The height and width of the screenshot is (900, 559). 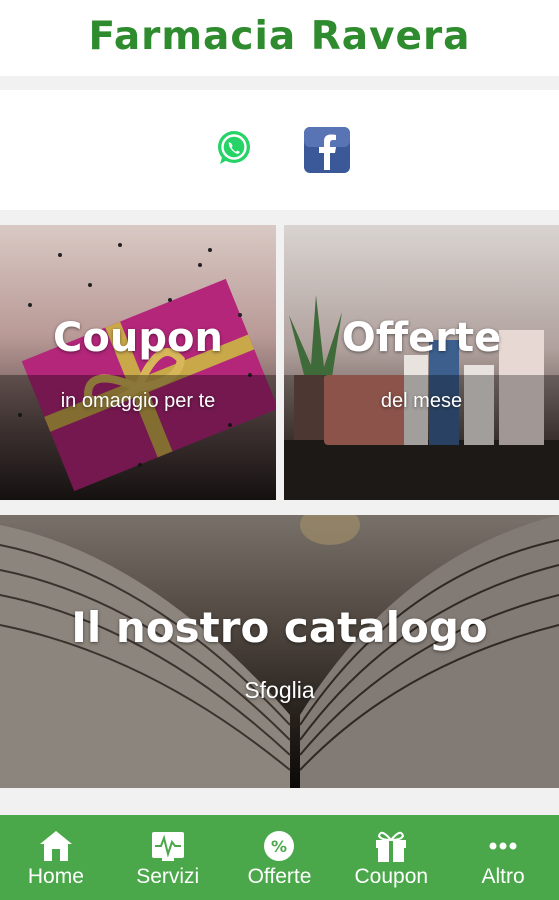 I want to click on catalog-tile-subtitle: Sfoglia, so click(x=279, y=690).